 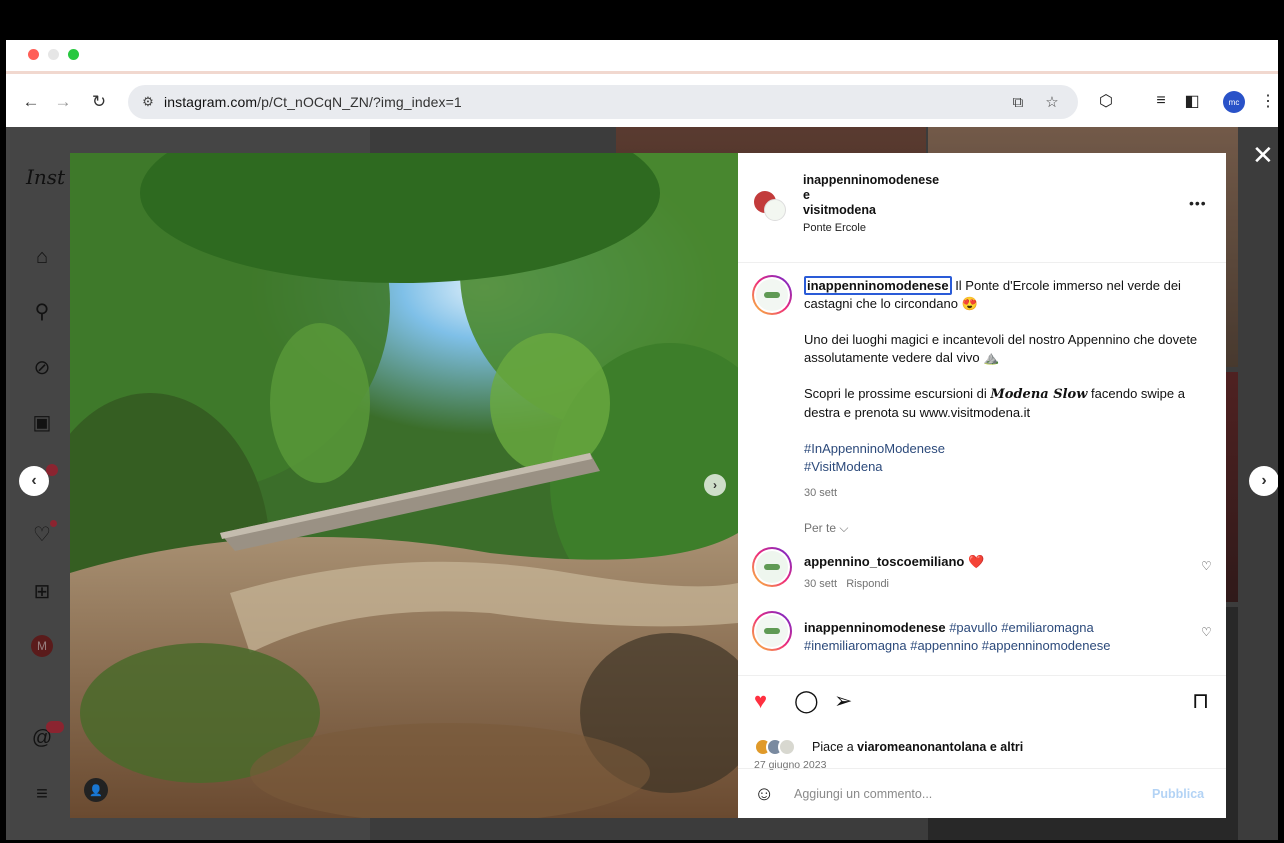 I want to click on more-menu-icon: ⋮, so click(x=1267, y=101).